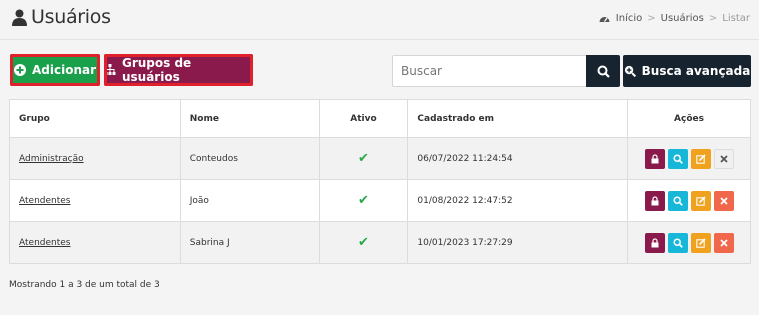 This screenshot has height=315, width=759. What do you see at coordinates (604, 19) in the screenshot?
I see `dashboard-icon` at bounding box center [604, 19].